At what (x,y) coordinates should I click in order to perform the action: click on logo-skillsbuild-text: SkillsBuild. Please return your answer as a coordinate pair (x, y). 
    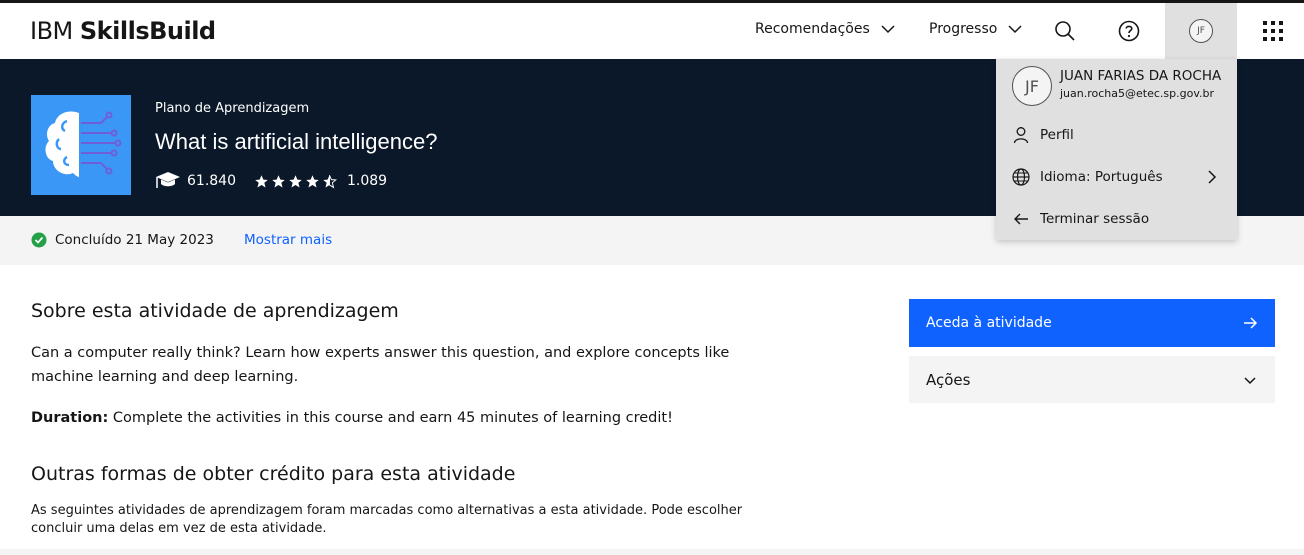
    Looking at the image, I should click on (147, 31).